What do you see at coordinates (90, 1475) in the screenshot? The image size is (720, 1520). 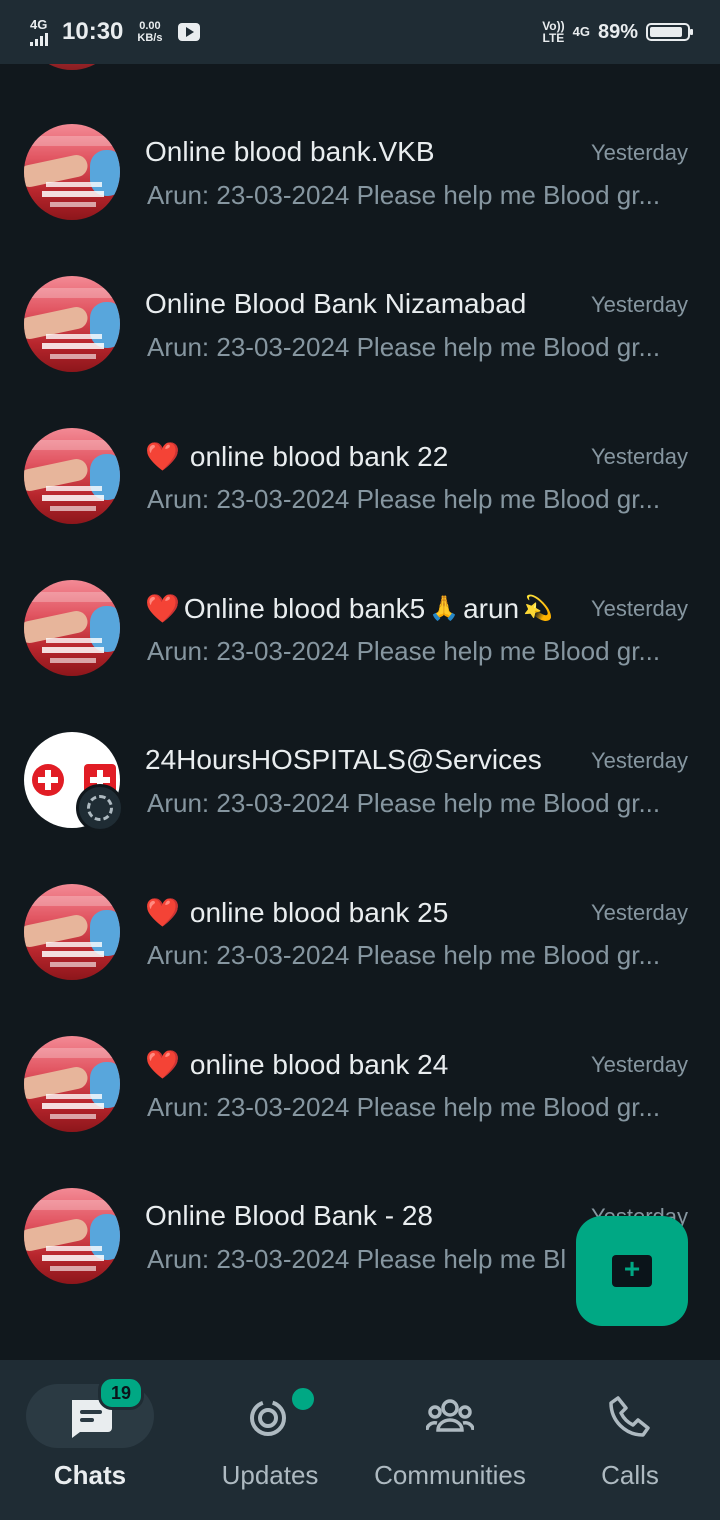 I see `tab-chats-label: Chats` at bounding box center [90, 1475].